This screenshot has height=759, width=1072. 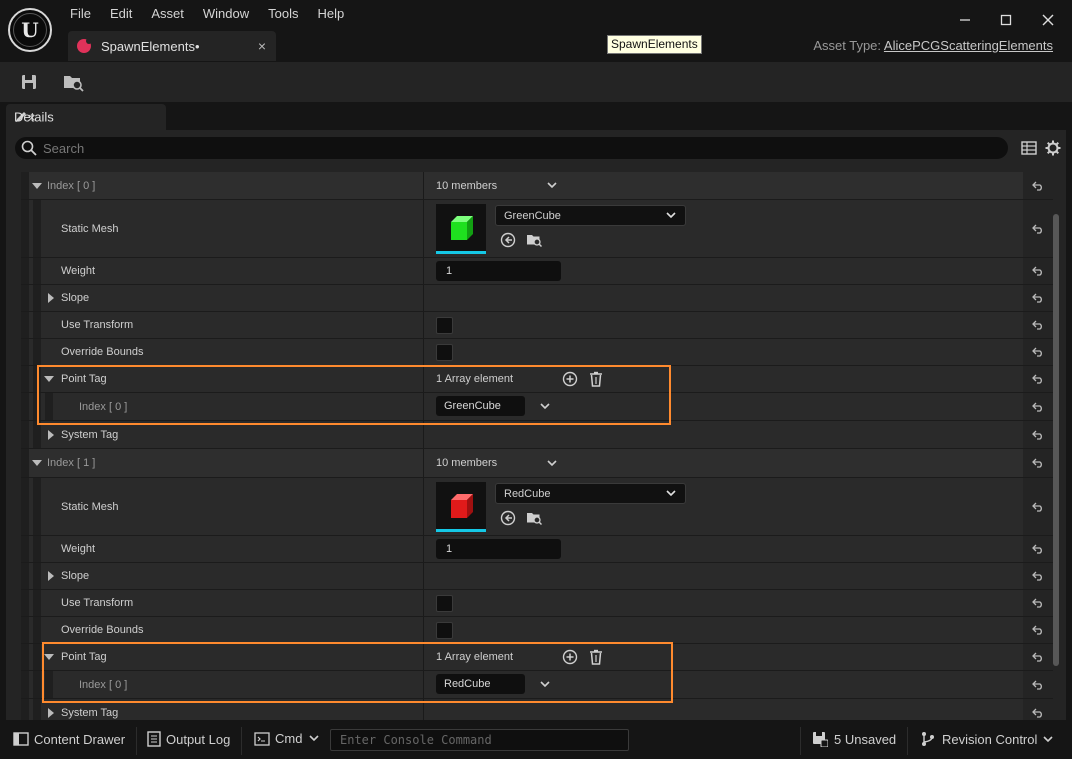 I want to click on console-input, so click(x=479, y=740).